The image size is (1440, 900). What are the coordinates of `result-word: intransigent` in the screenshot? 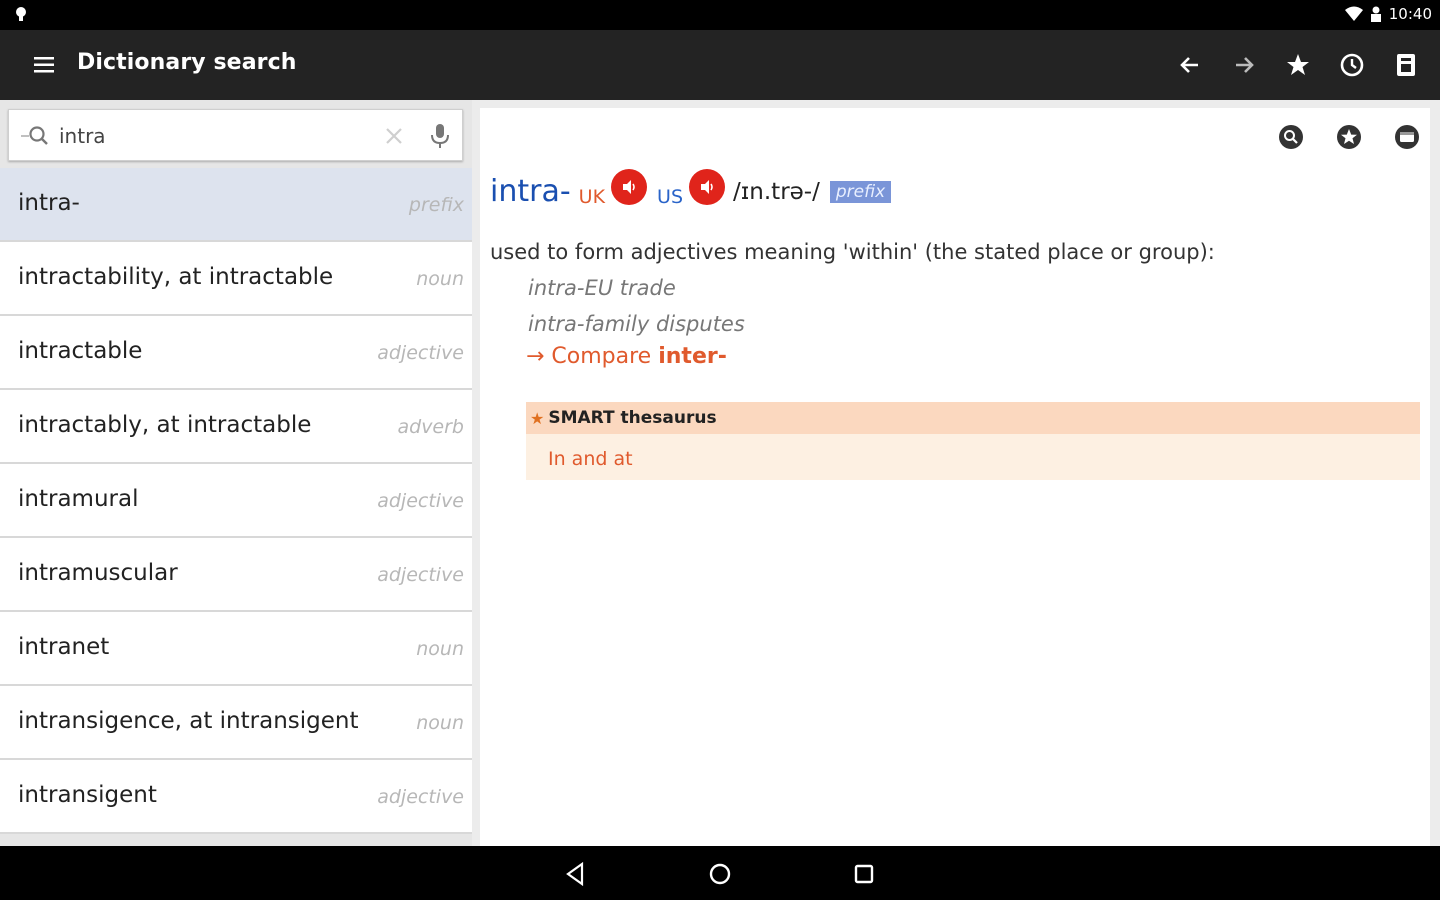 It's located at (87, 795).